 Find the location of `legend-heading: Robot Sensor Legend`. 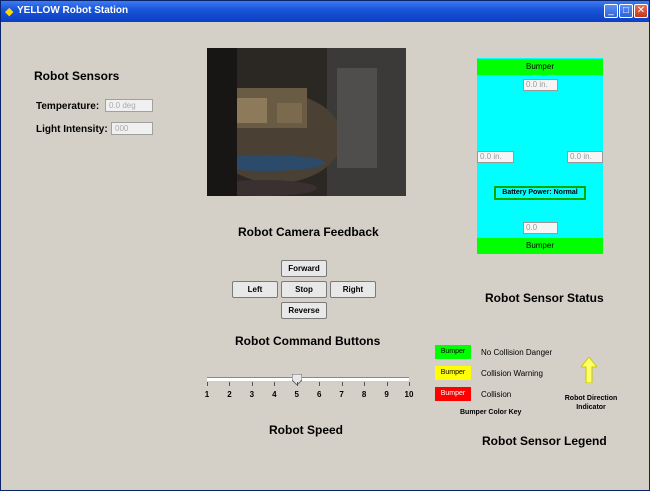

legend-heading: Robot Sensor Legend is located at coordinates (544, 441).